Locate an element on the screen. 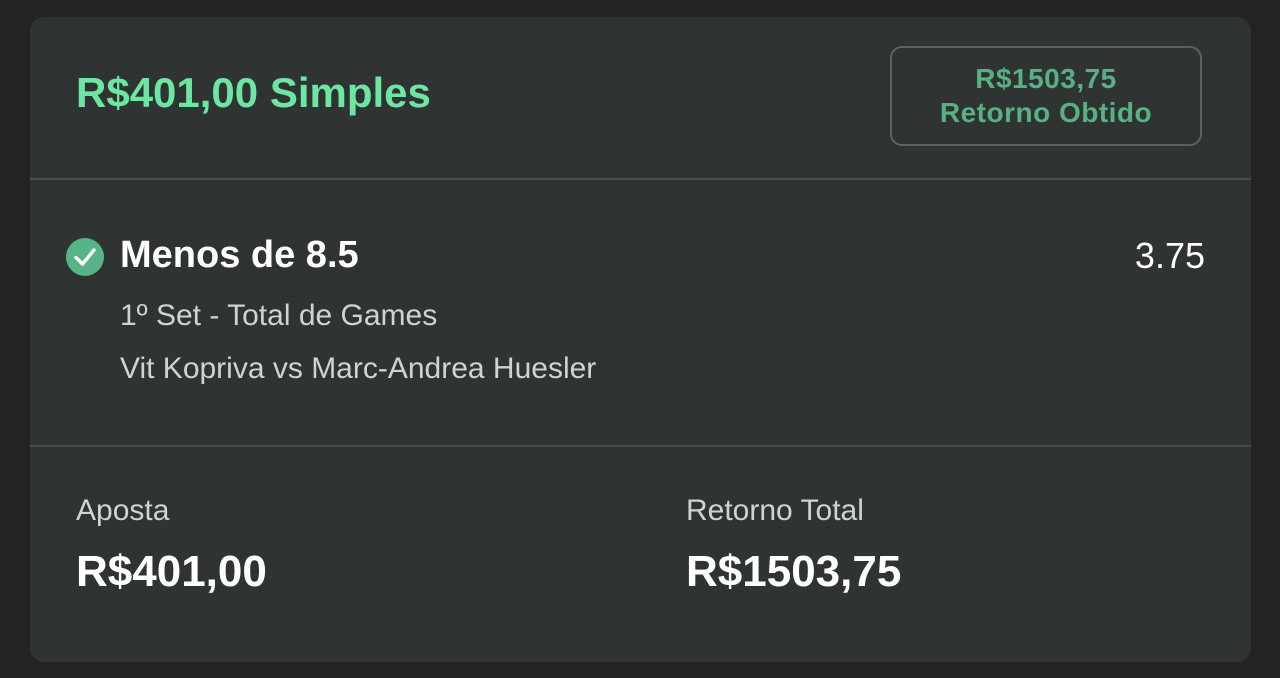 The image size is (1280, 678). returned-label: Retorno Obtido is located at coordinates (1046, 112).